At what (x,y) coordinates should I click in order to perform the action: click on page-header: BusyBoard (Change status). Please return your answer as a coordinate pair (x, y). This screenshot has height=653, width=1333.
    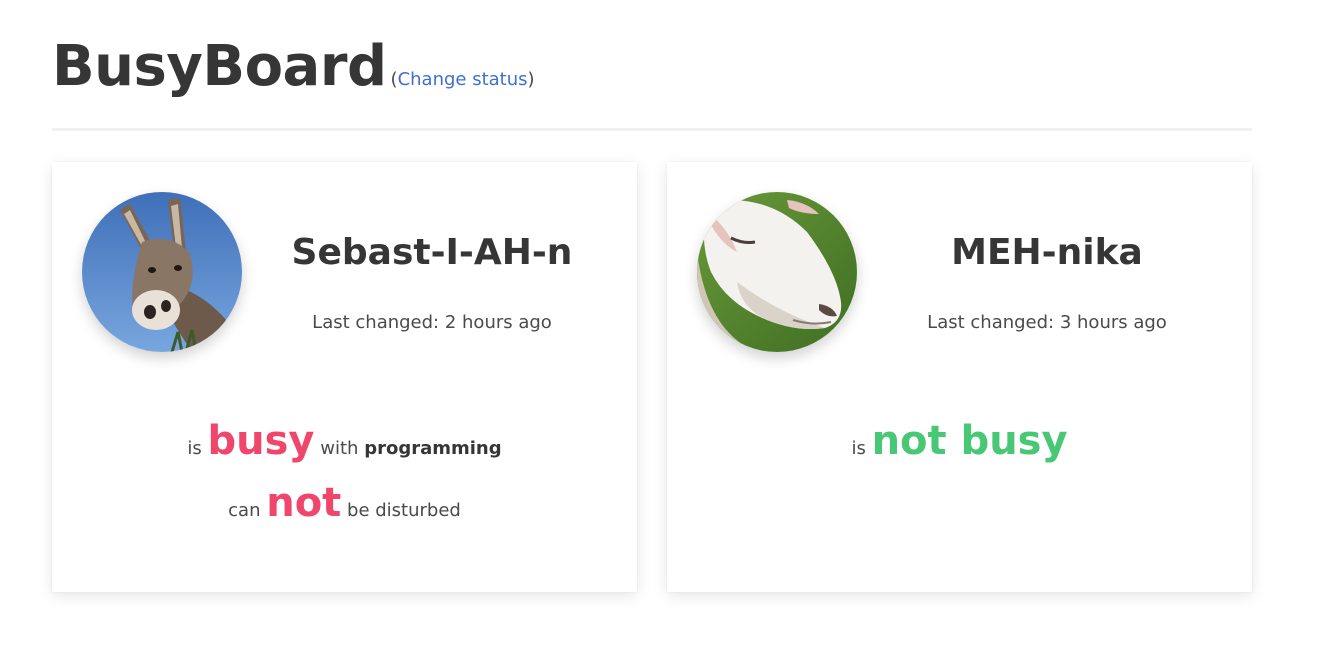
    Looking at the image, I should click on (293, 67).